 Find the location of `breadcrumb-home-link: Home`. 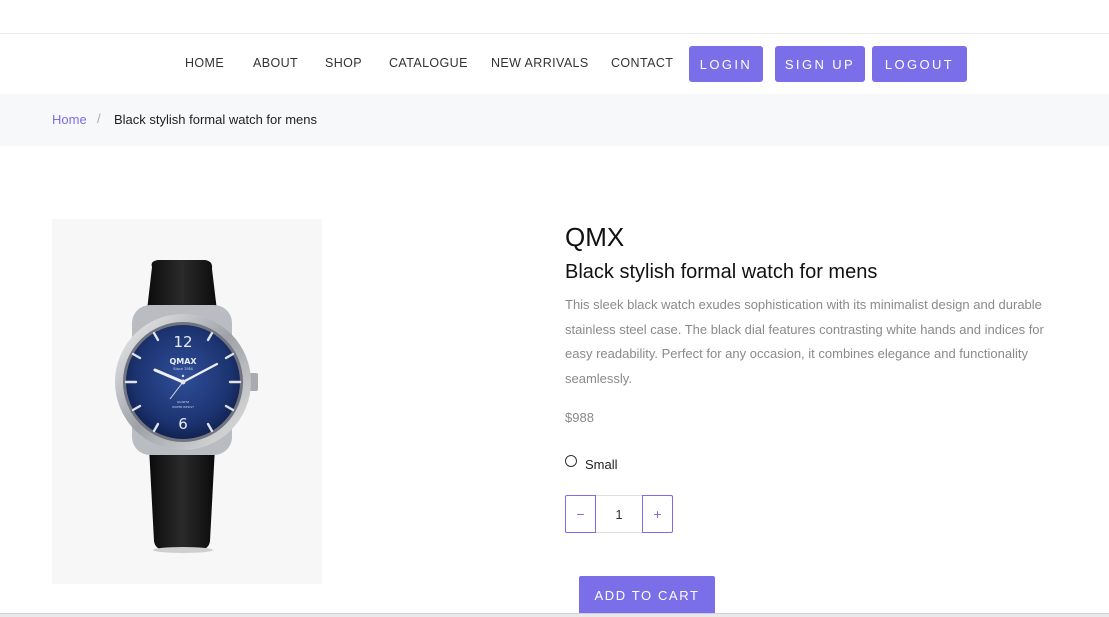

breadcrumb-home-link: Home is located at coordinates (69, 119).